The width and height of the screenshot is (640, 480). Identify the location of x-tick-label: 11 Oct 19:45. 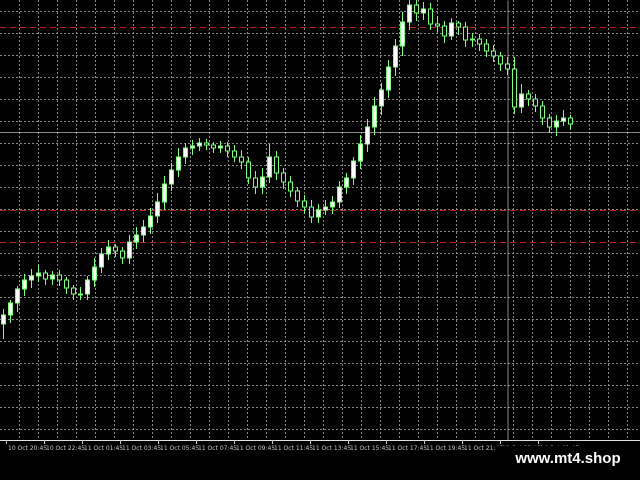
(445, 448).